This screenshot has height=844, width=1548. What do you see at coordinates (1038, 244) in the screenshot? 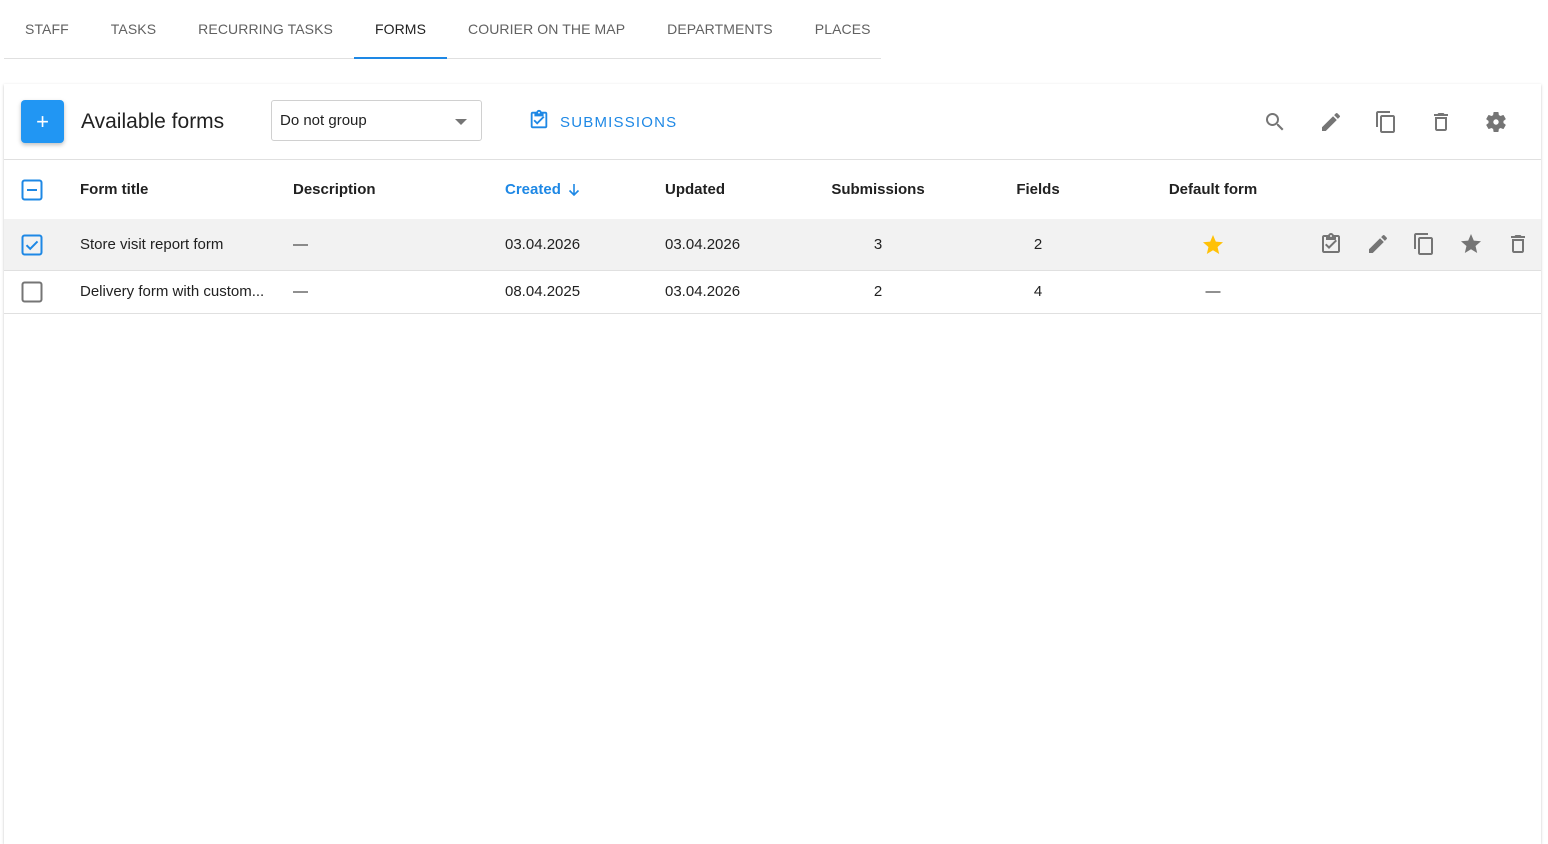
I see `fields-cell: 2` at bounding box center [1038, 244].